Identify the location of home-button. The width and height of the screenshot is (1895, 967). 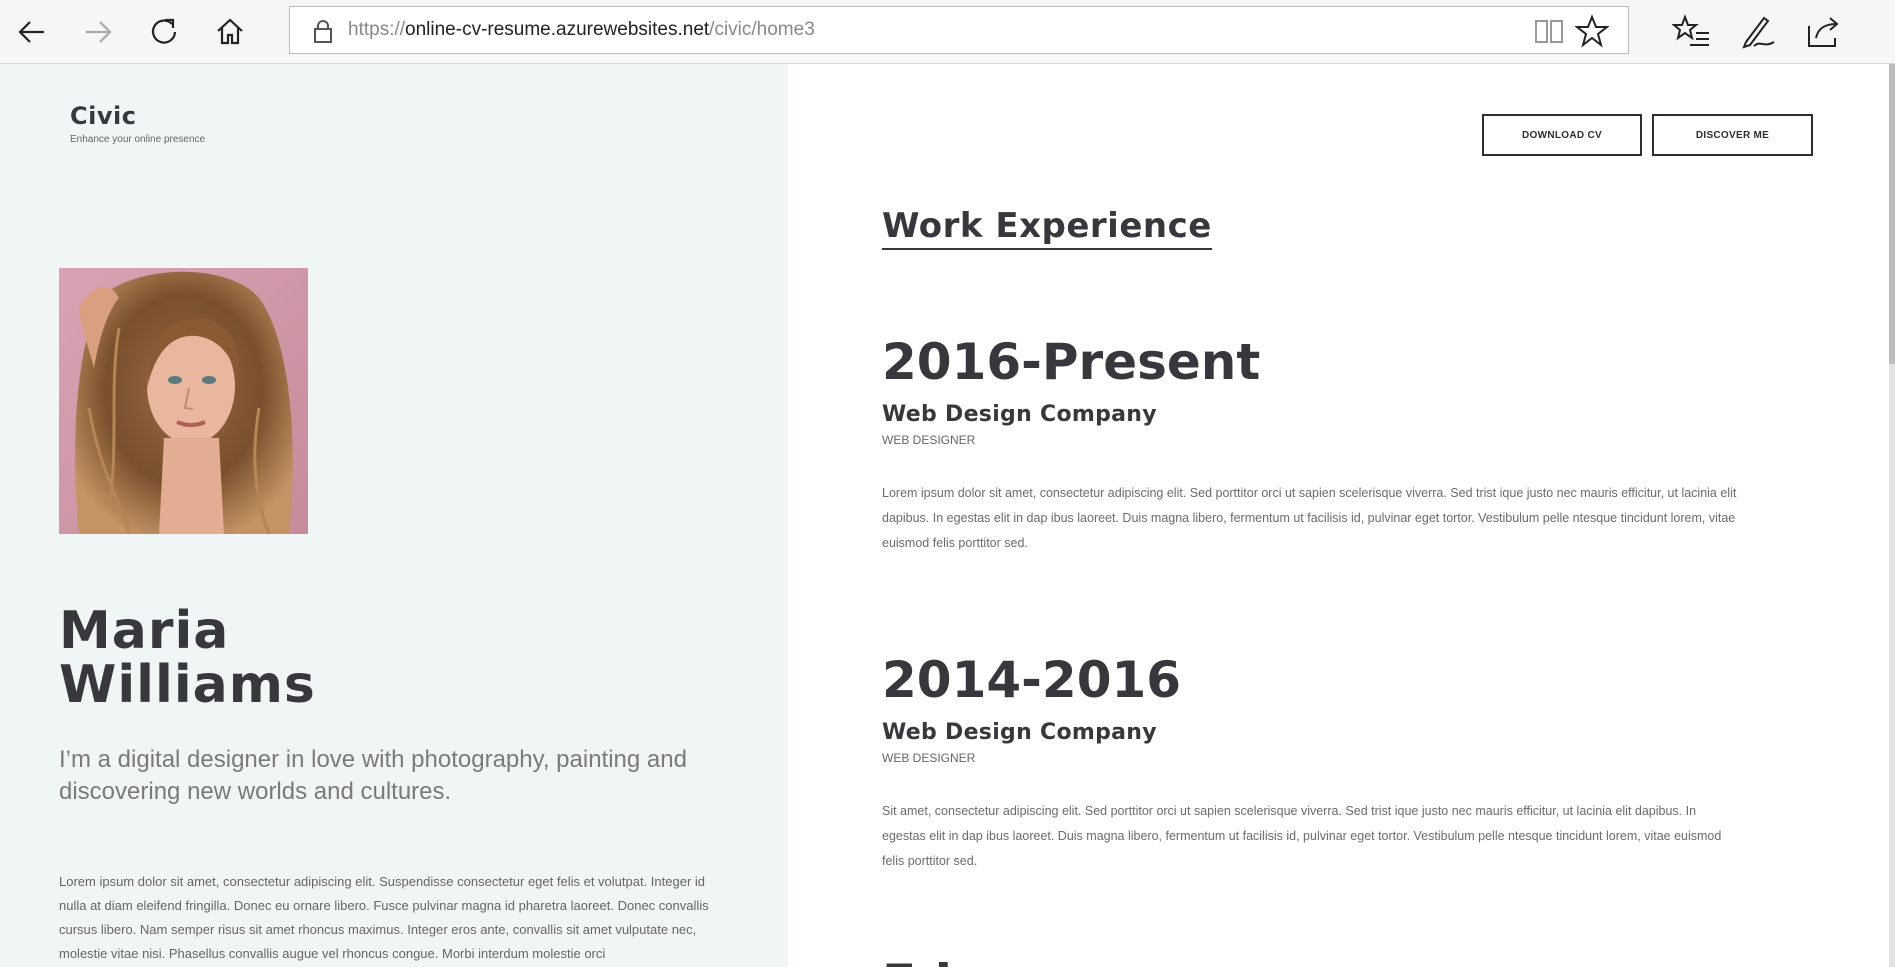
(230, 32).